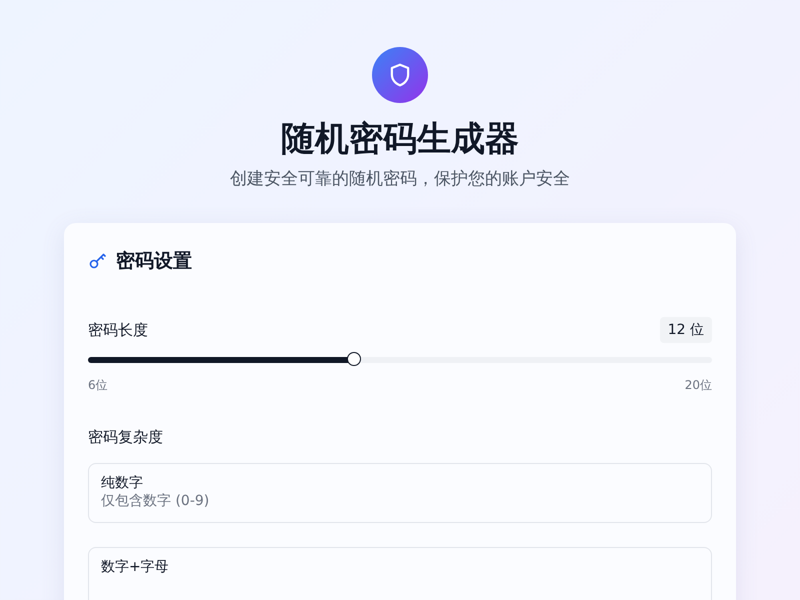 The image size is (800, 600). Describe the element at coordinates (400, 139) in the screenshot. I see `page-title: 随机密码生成器` at that location.